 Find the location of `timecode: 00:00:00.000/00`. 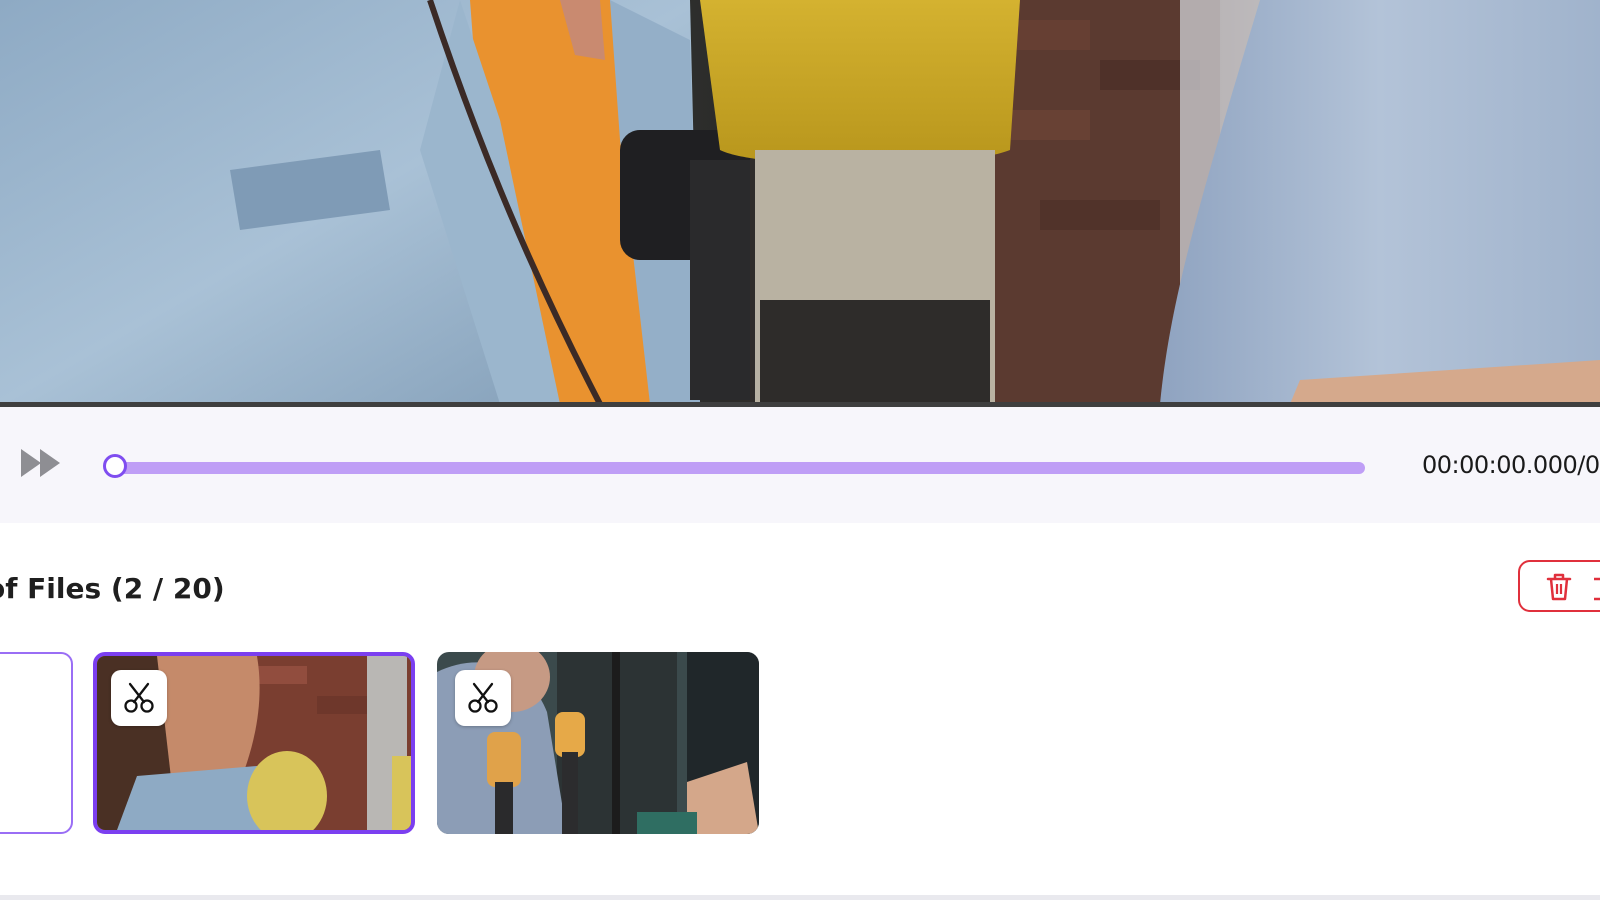

timecode: 00:00:00.000/00 is located at coordinates (1511, 465).